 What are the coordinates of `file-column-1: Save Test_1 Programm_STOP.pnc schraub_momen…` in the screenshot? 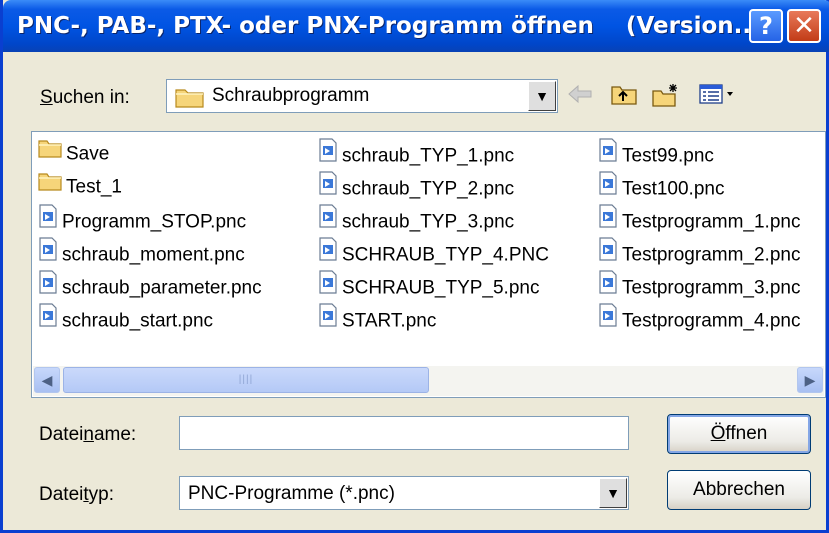 It's located at (150, 239).